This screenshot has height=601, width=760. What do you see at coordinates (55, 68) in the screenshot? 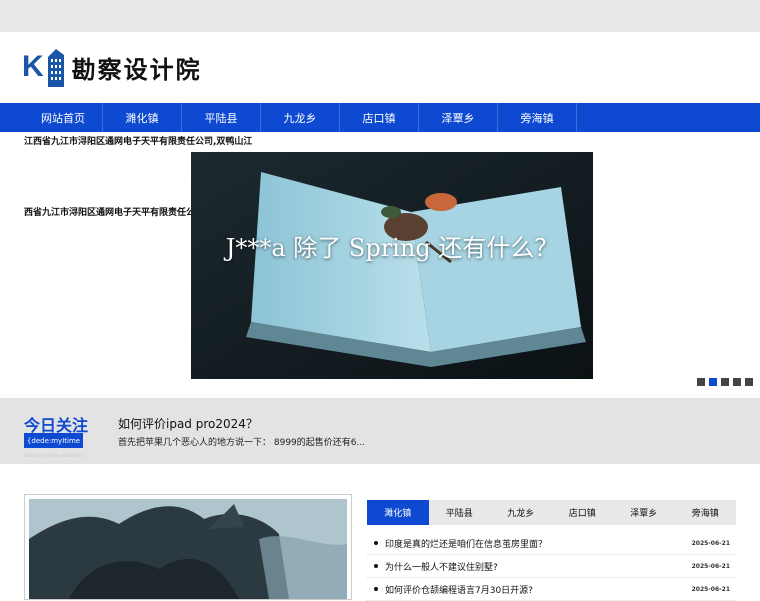
I see `building-icon` at bounding box center [55, 68].